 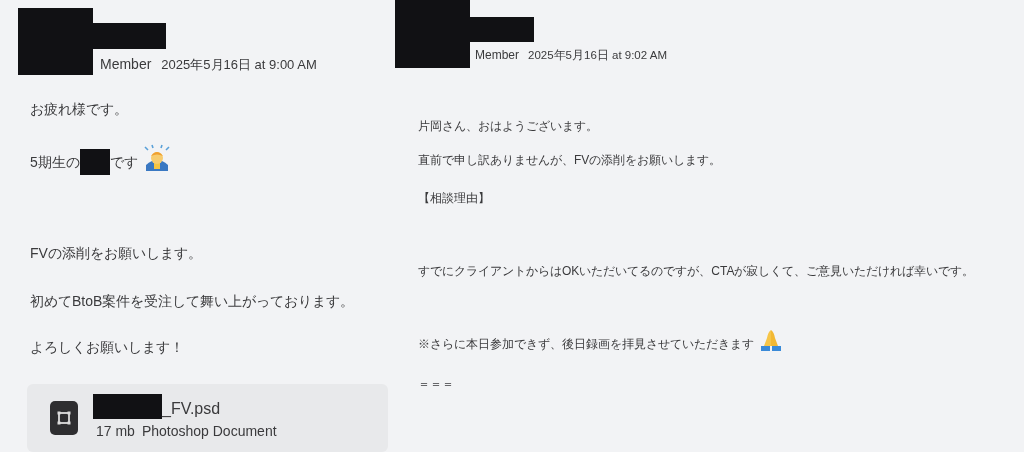 I want to click on bowing-person-icon, so click(x=156, y=158).